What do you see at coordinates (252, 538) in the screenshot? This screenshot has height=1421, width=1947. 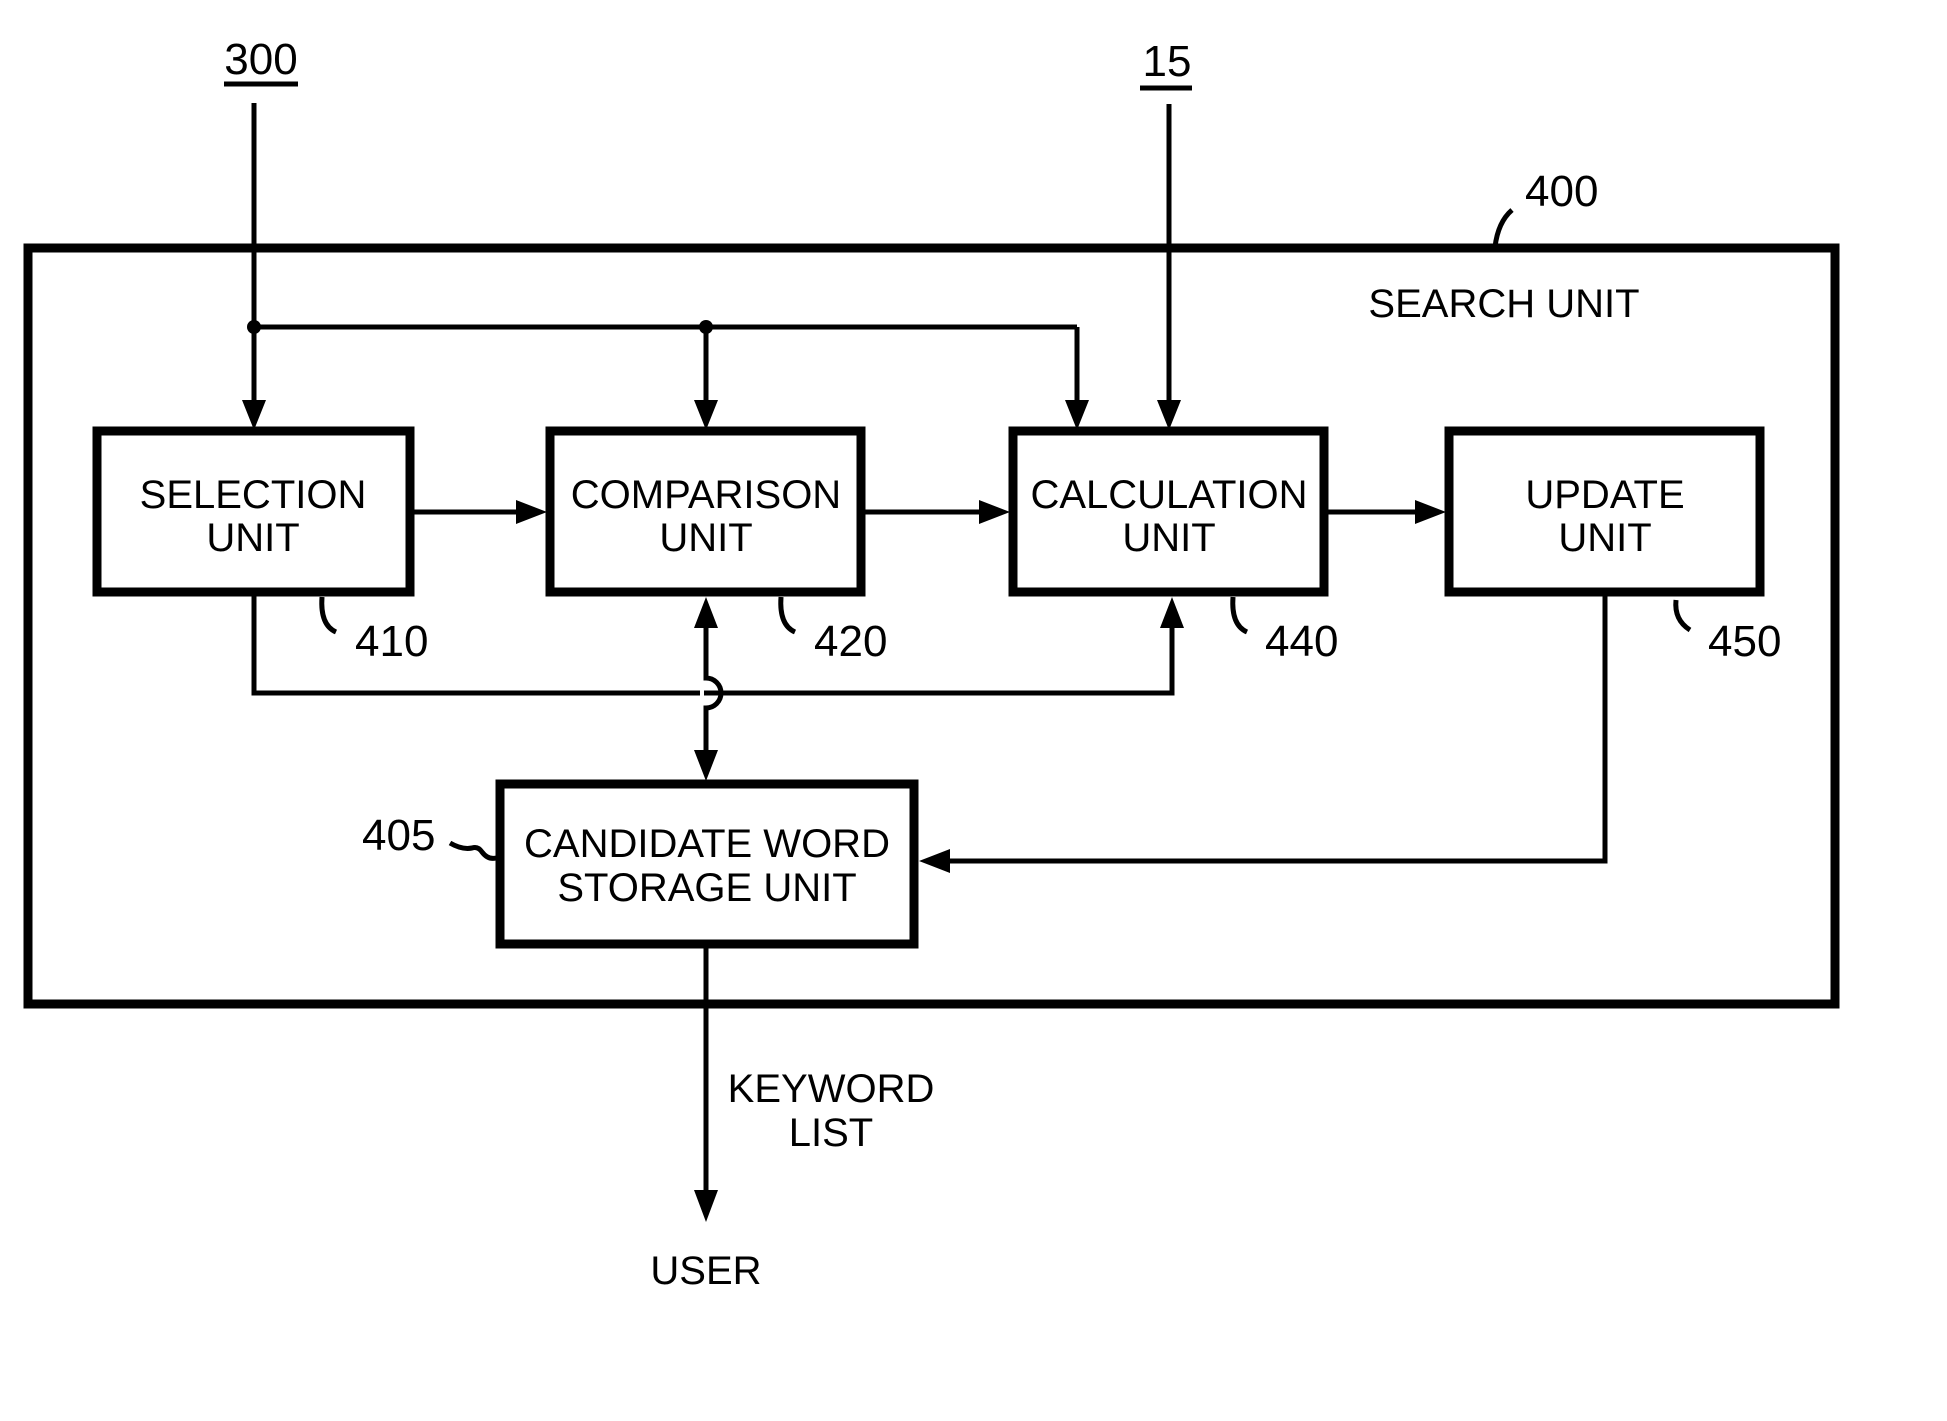 I see `selection-unit-line2: UNIT` at bounding box center [252, 538].